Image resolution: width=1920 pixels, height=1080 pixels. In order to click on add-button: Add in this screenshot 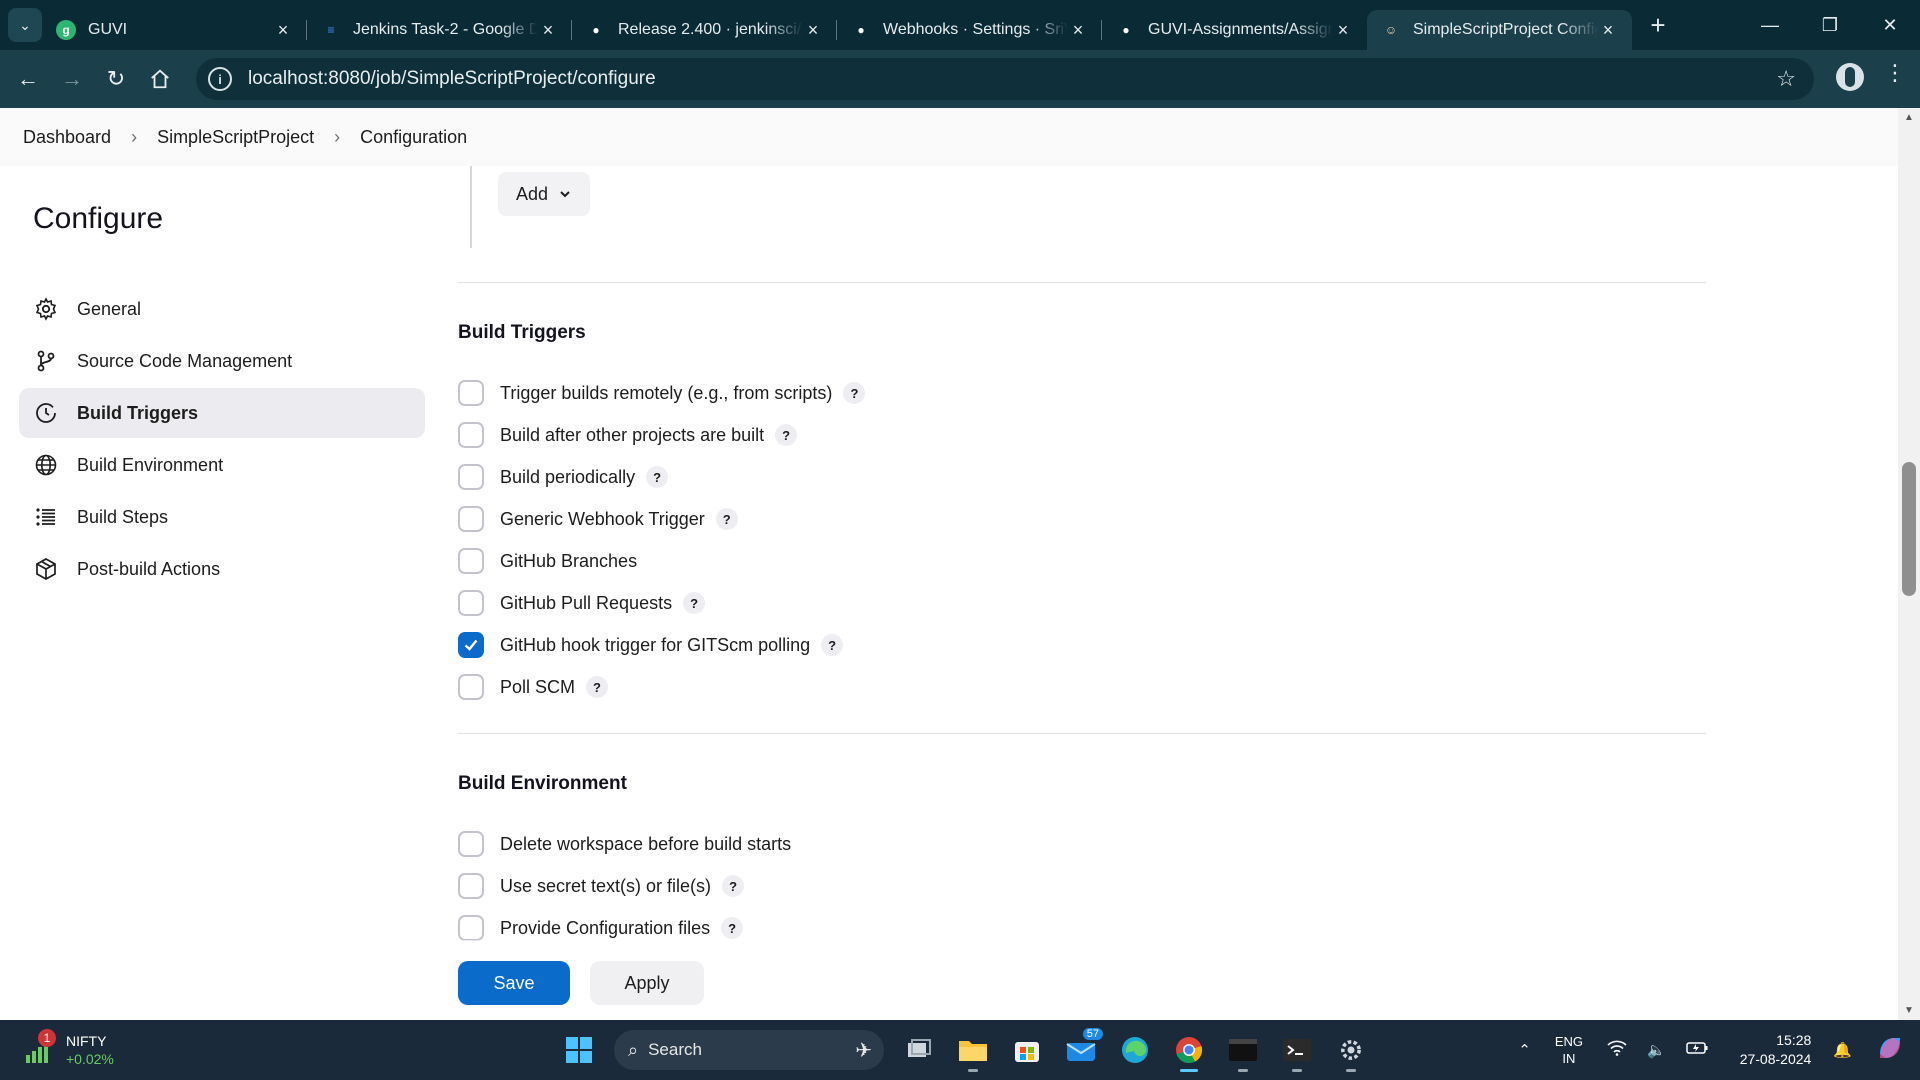, I will do `click(544, 194)`.